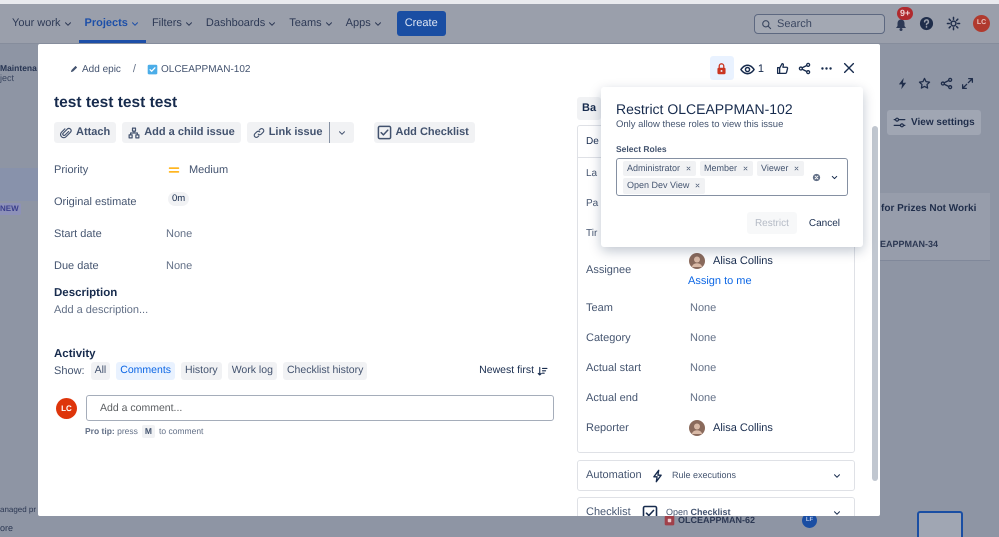 The height and width of the screenshot is (537, 999). Describe the element at coordinates (819, 24) in the screenshot. I see `search-field: Search` at that location.